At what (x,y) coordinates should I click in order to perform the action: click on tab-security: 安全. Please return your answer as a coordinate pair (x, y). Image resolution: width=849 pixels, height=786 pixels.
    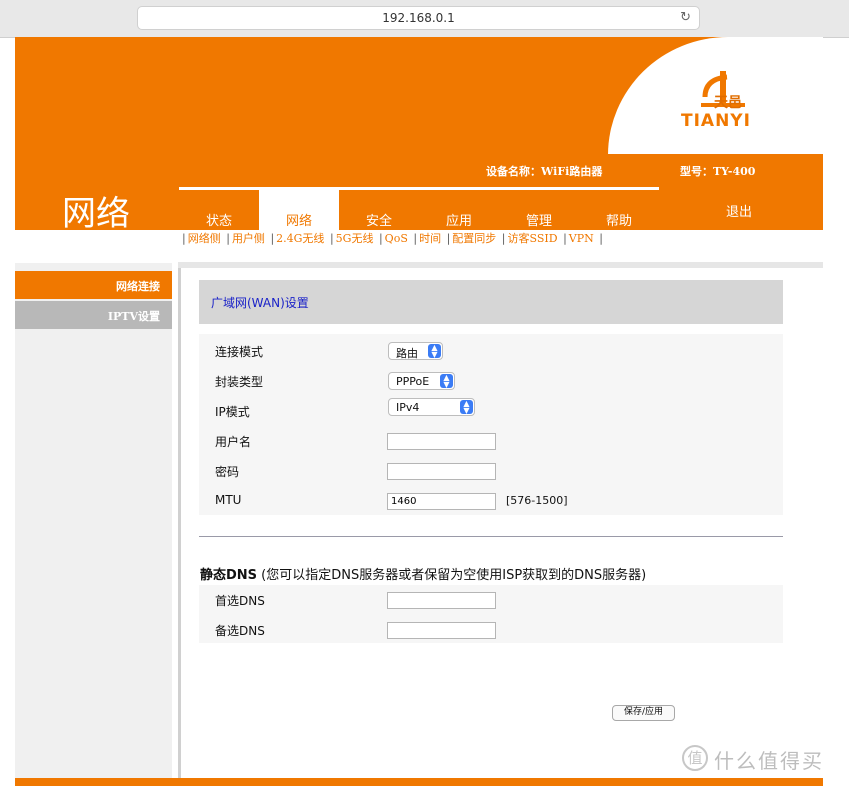
    Looking at the image, I should click on (379, 208).